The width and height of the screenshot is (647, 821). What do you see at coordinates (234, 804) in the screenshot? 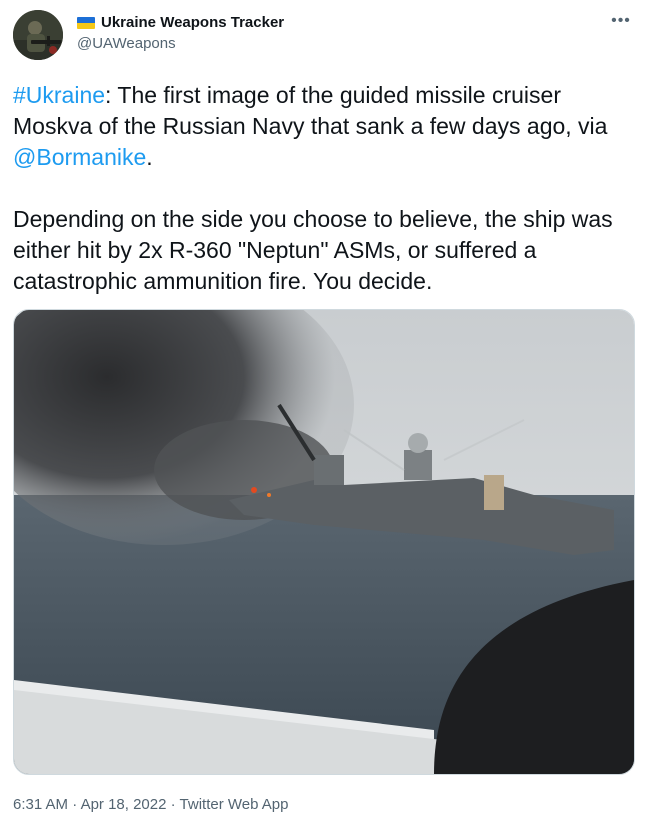
I see `tweet-source: Twitter Web App` at bounding box center [234, 804].